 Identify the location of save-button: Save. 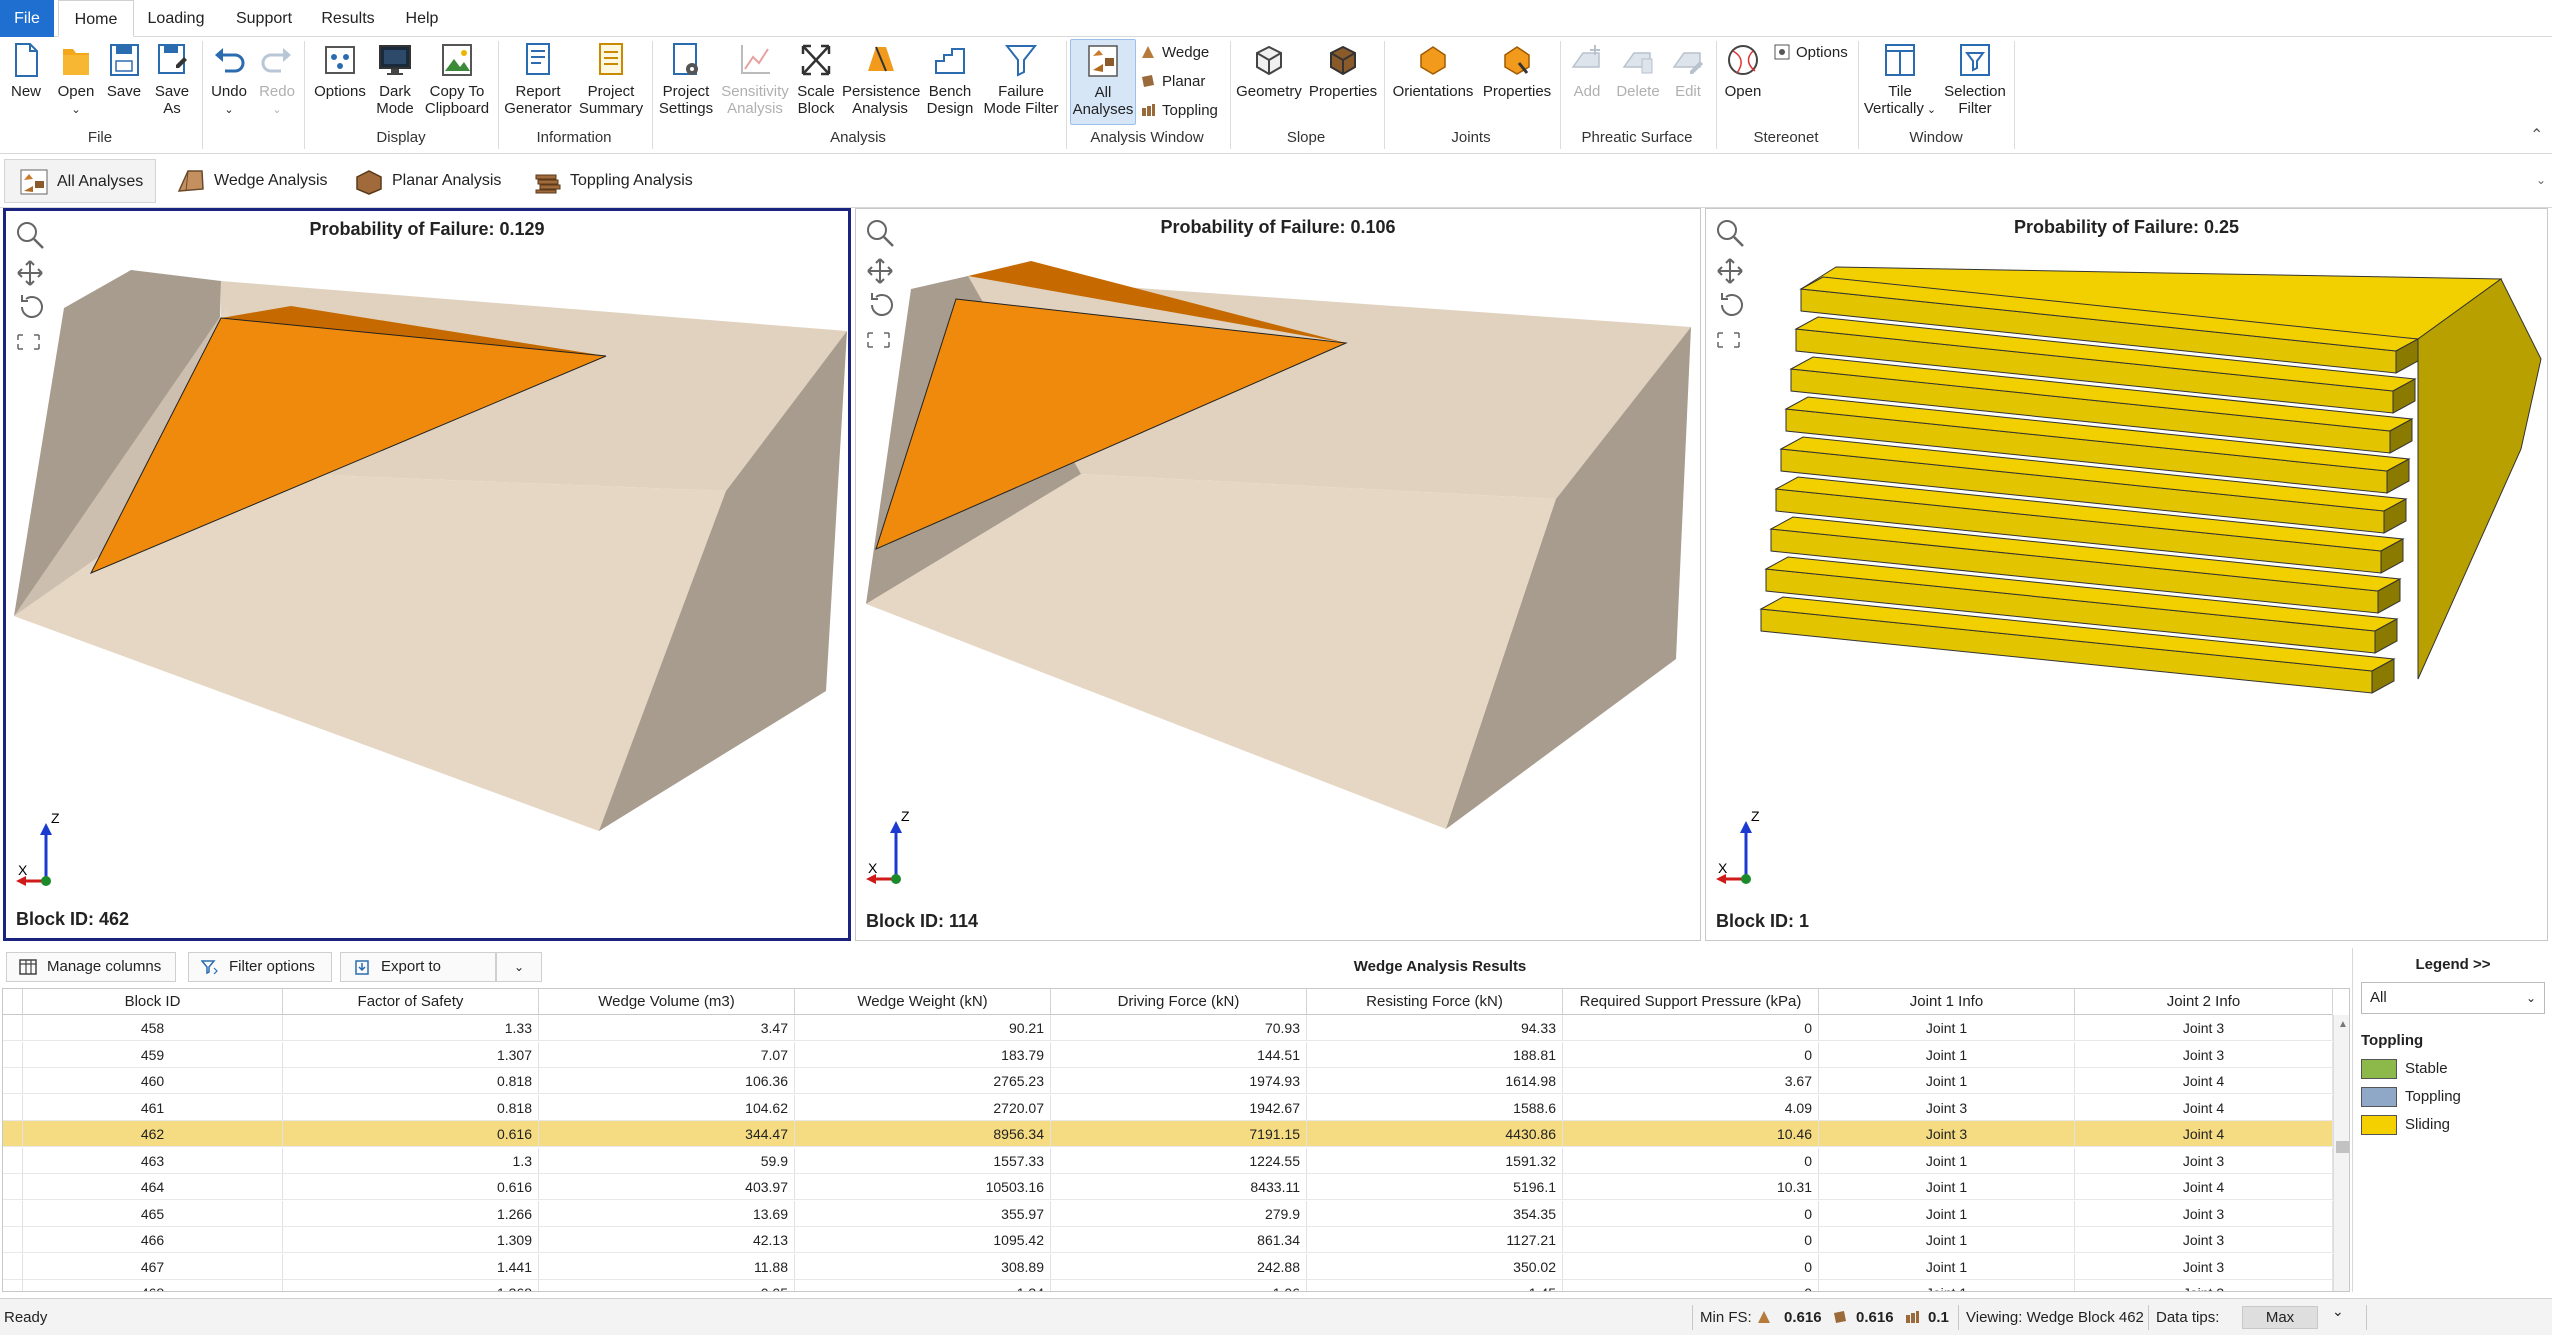
(124, 70).